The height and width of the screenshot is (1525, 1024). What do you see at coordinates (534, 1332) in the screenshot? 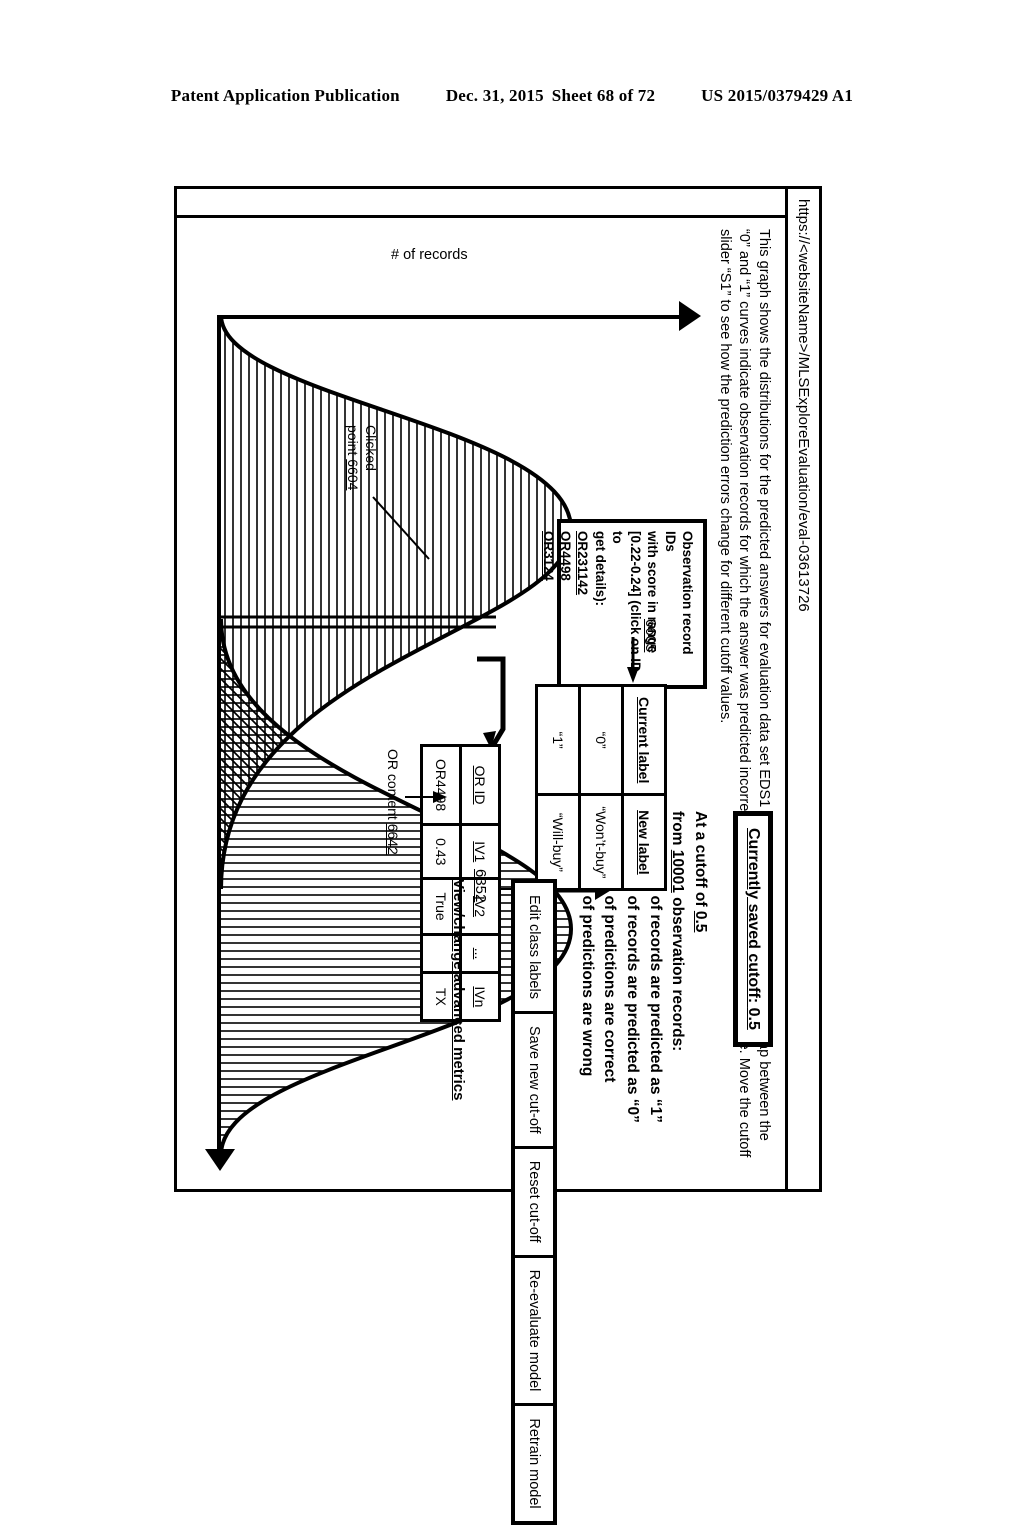
I see `re-evaluate-model-button: Re-evaluate model` at bounding box center [534, 1332].